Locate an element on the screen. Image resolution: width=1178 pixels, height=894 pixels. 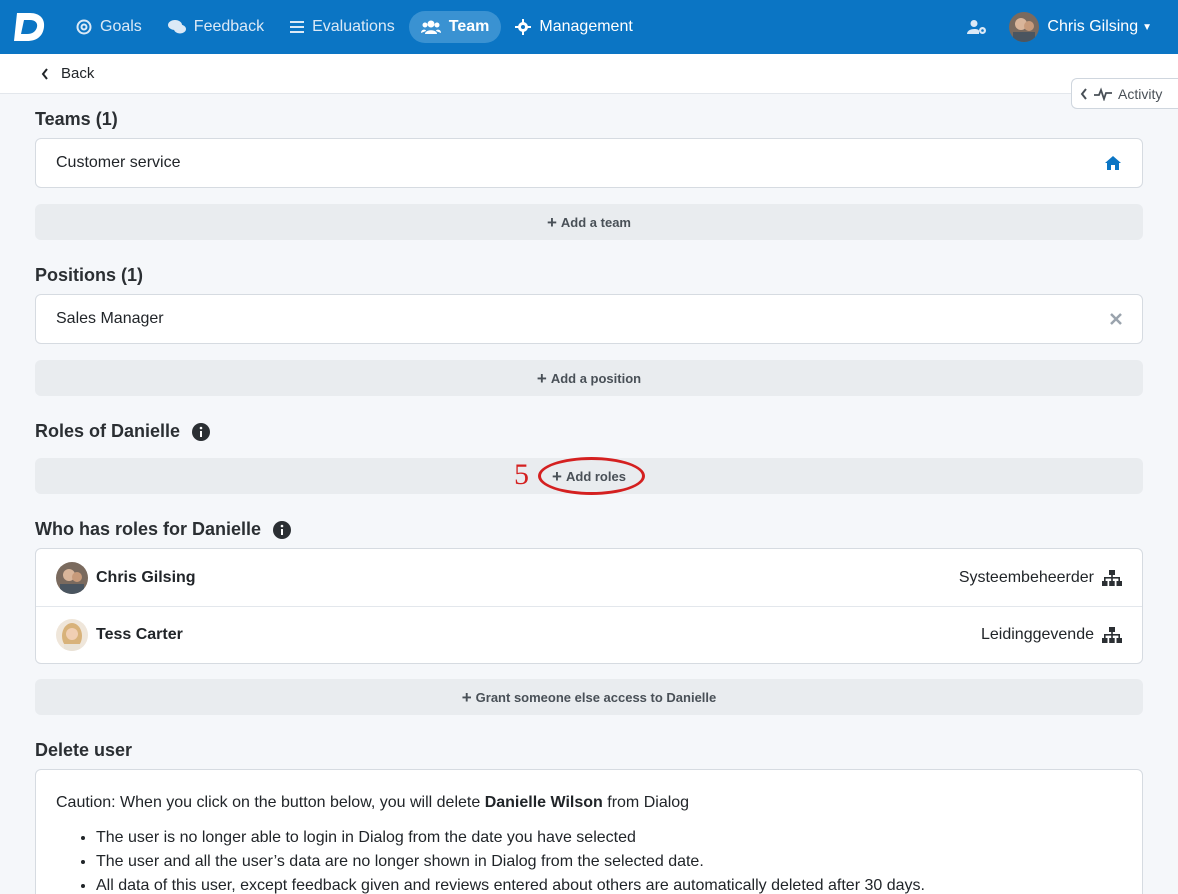
grant-access-label: Grant someone else access to Danielle is located at coordinates (596, 697).